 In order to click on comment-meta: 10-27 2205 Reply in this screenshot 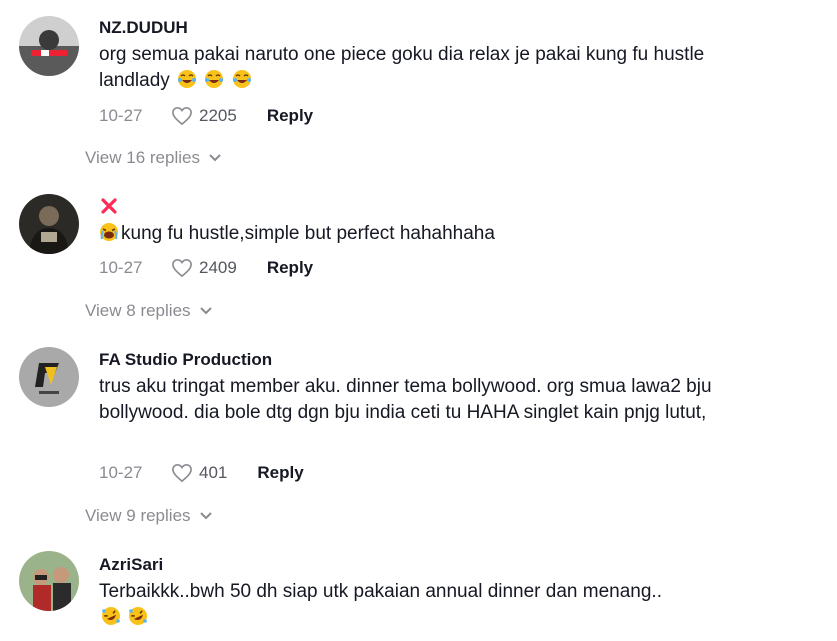, I will do `click(206, 116)`.